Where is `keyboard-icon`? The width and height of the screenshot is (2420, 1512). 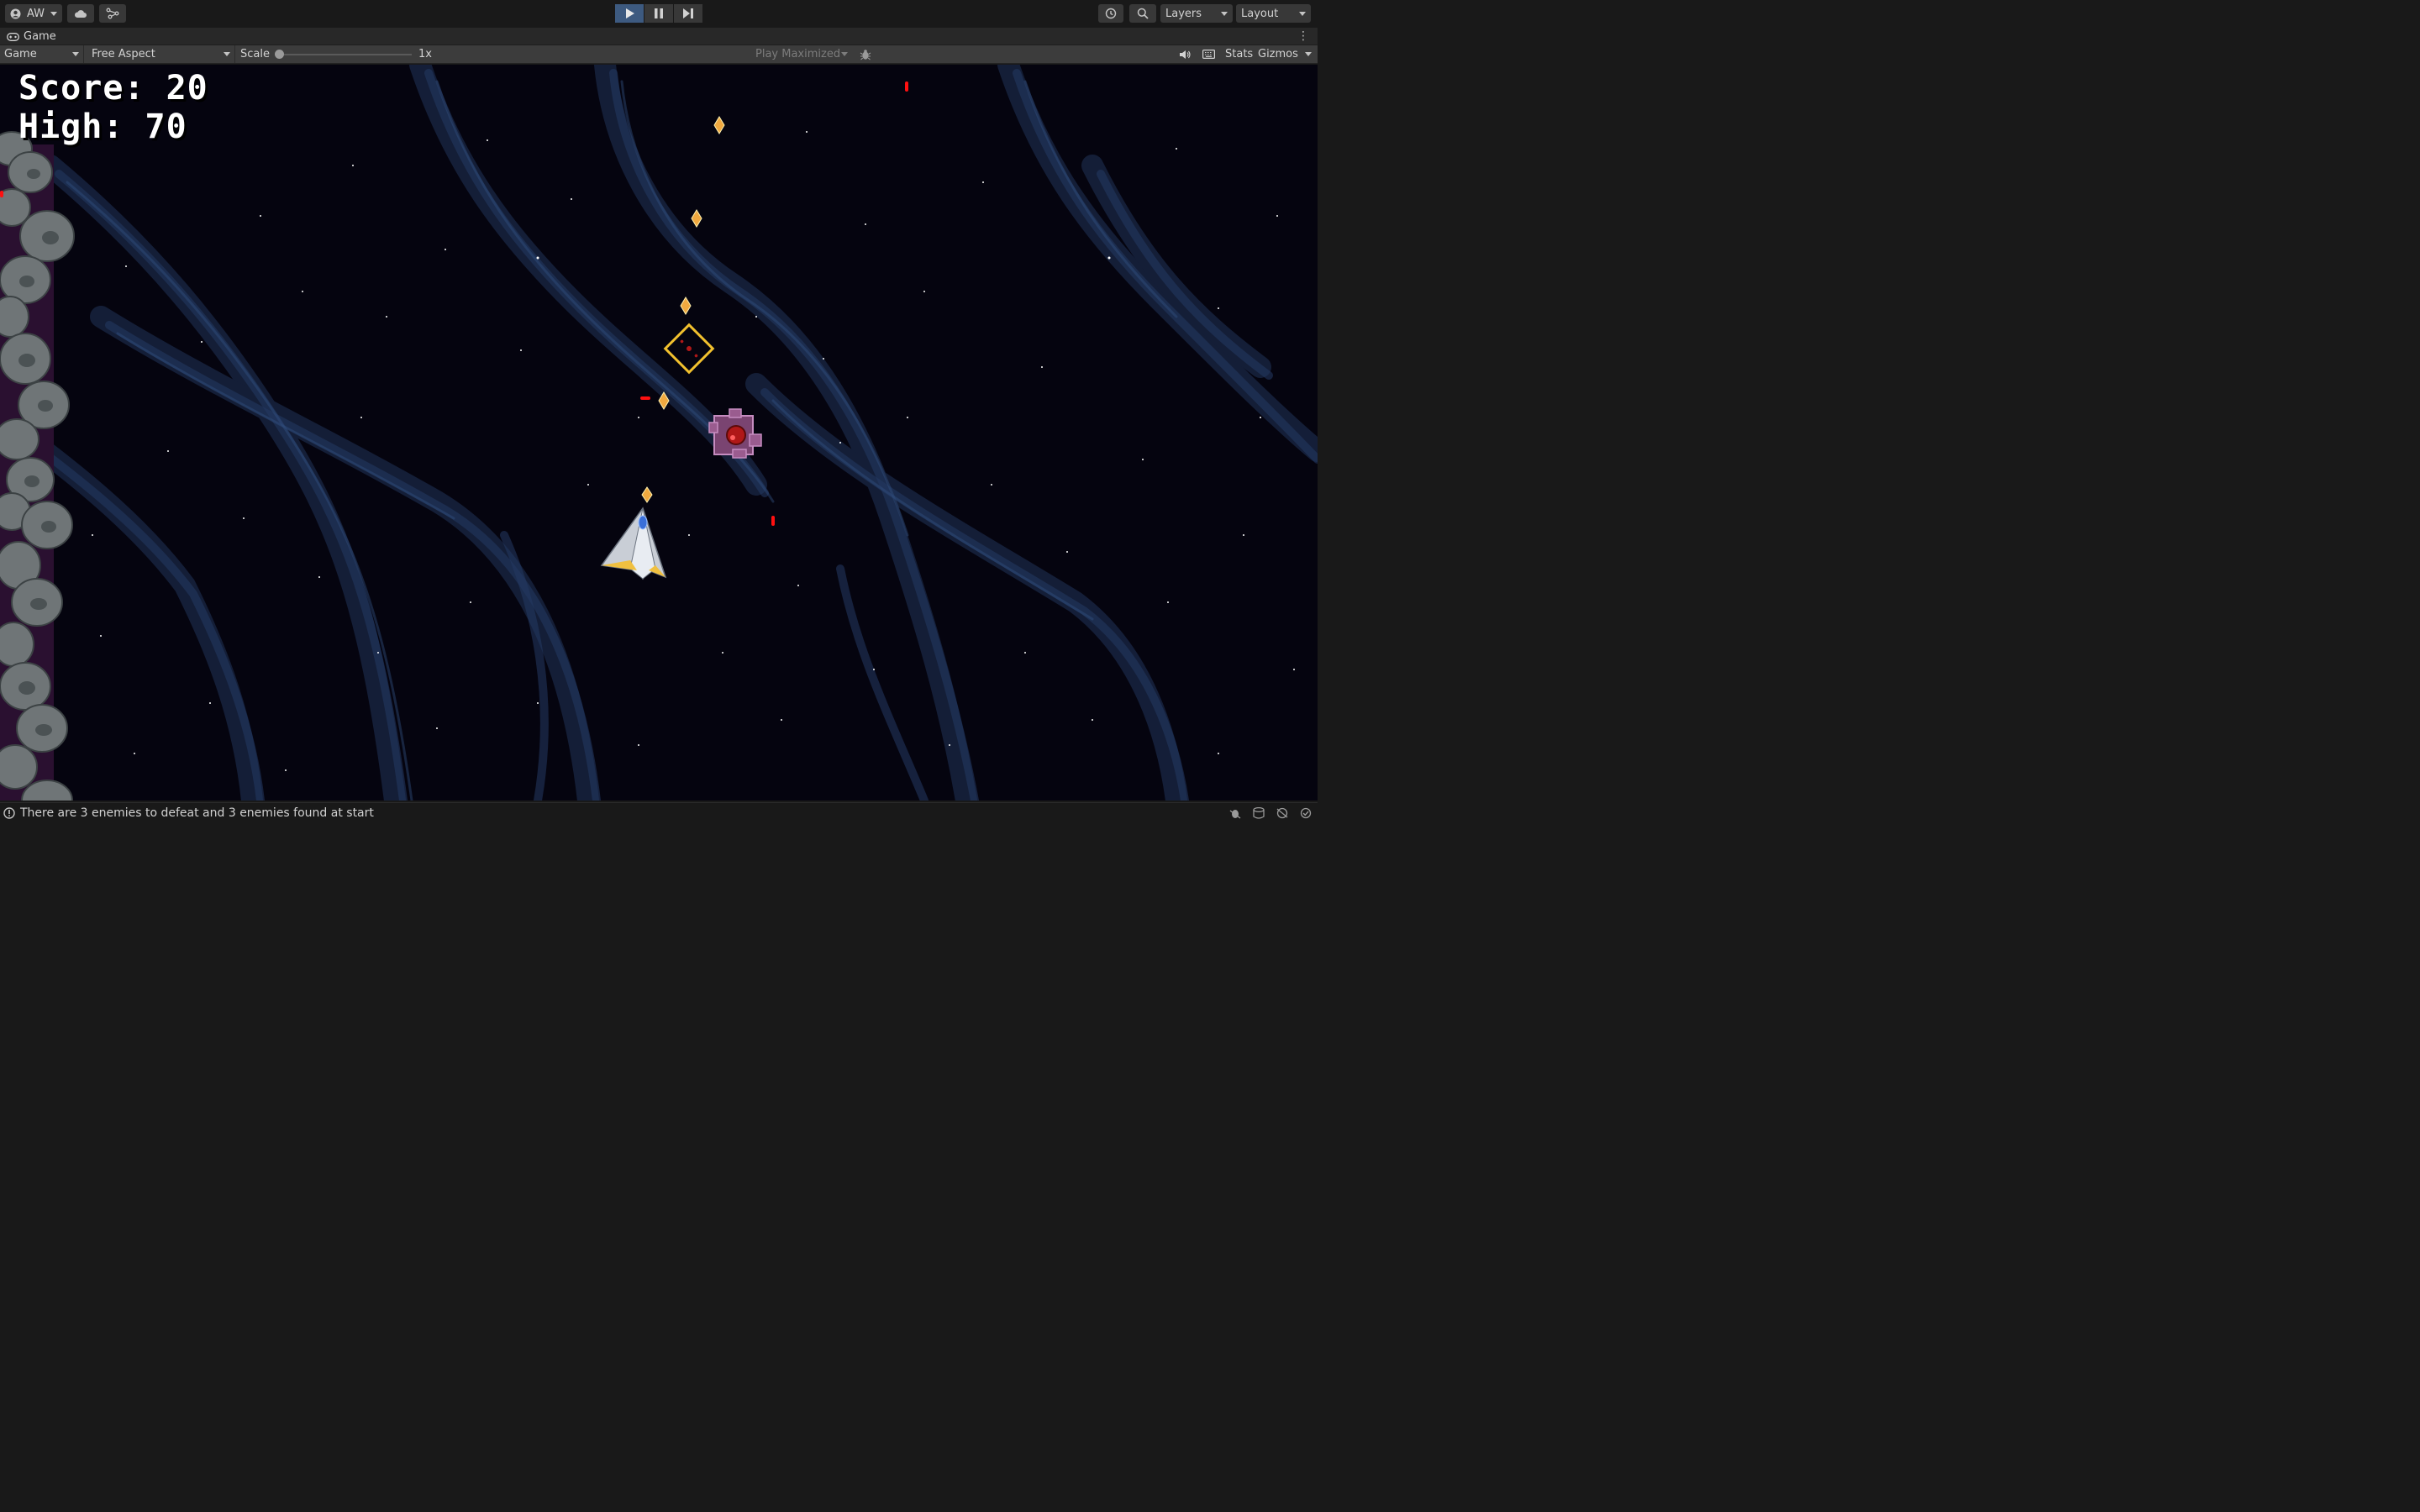
keyboard-icon is located at coordinates (1208, 54).